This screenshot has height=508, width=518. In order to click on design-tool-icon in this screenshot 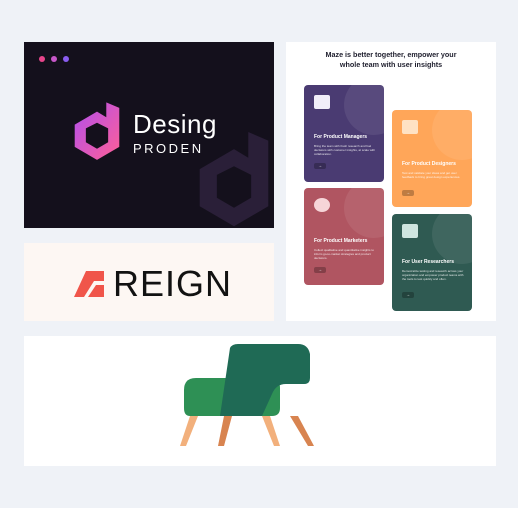, I will do `click(410, 127)`.